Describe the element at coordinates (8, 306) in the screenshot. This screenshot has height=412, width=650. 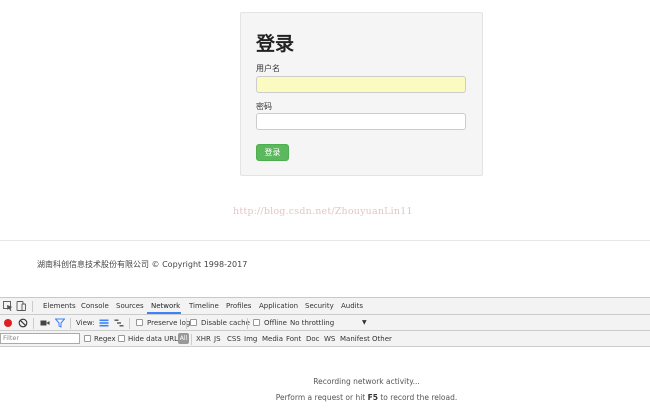
I see `inspect-element-icon` at that location.